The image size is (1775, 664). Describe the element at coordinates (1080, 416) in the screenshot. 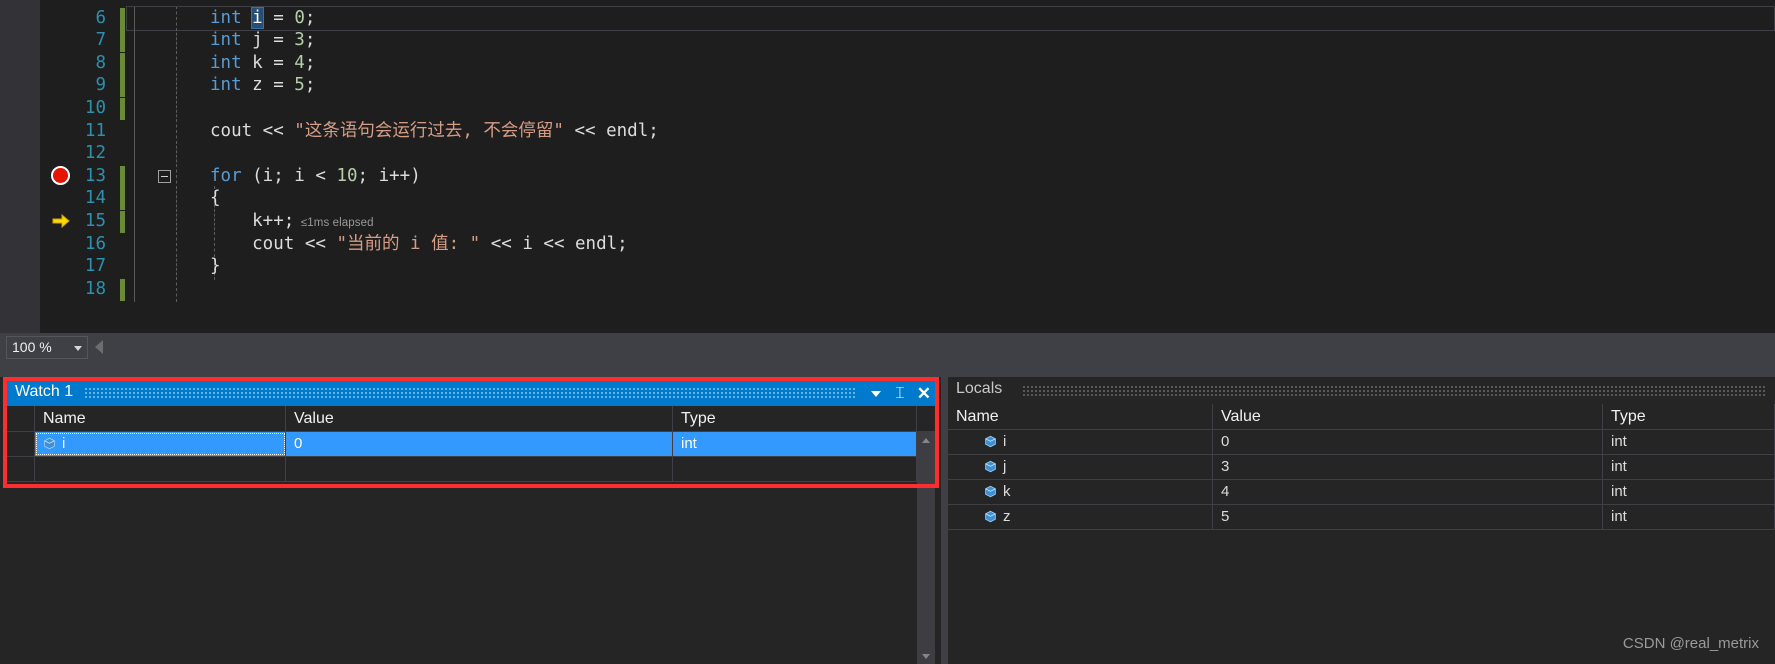

I see `column-header-name: Name` at that location.